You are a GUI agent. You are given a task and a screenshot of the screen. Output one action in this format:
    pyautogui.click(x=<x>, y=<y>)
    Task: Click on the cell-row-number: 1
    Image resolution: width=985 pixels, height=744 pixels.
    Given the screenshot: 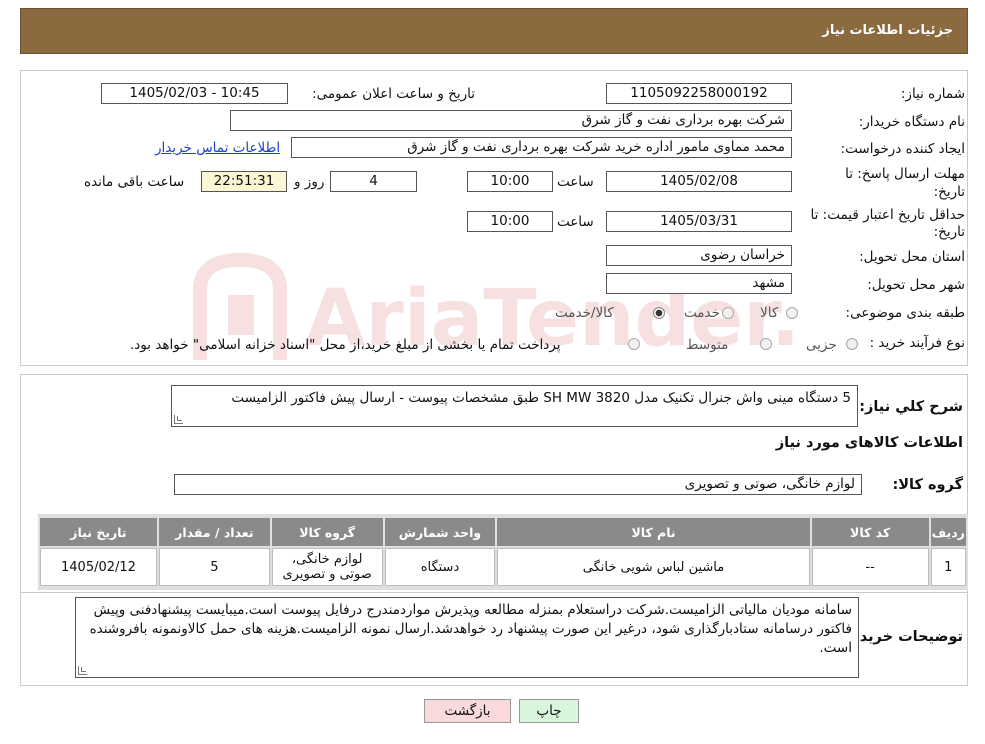 What is the action you would take?
    pyautogui.click(x=948, y=567)
    